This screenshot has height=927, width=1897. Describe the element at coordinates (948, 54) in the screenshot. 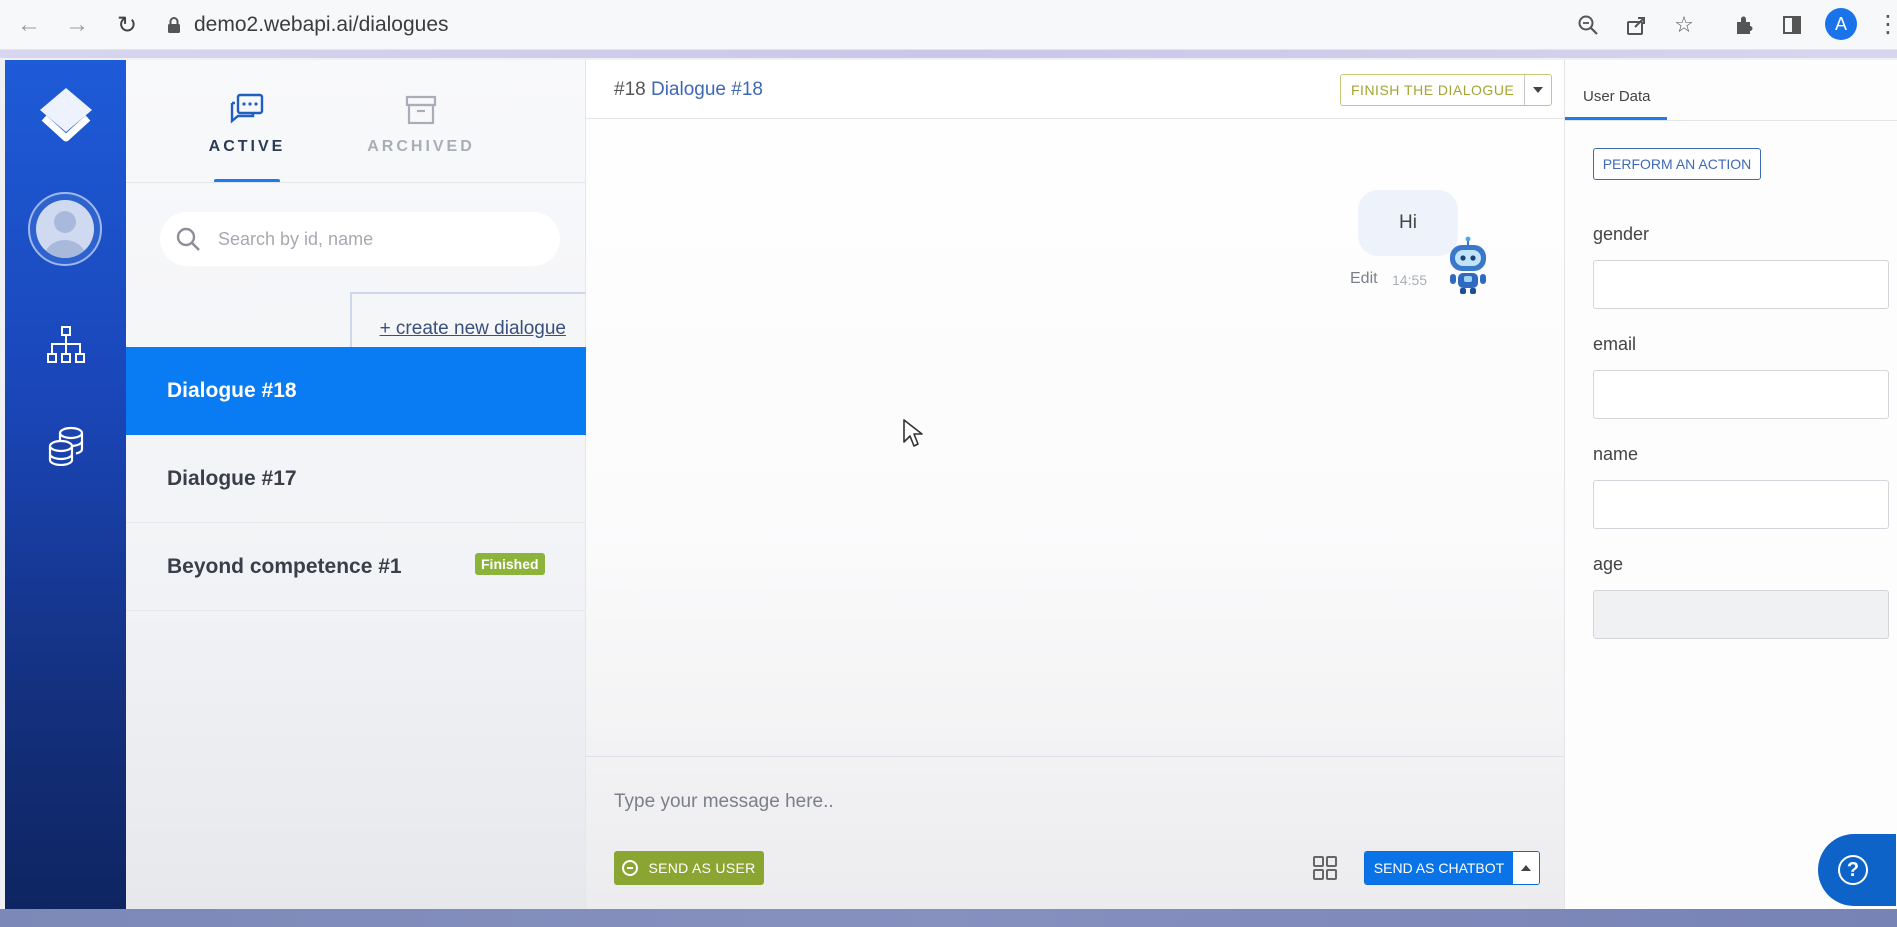

I see `page-top-border` at that location.